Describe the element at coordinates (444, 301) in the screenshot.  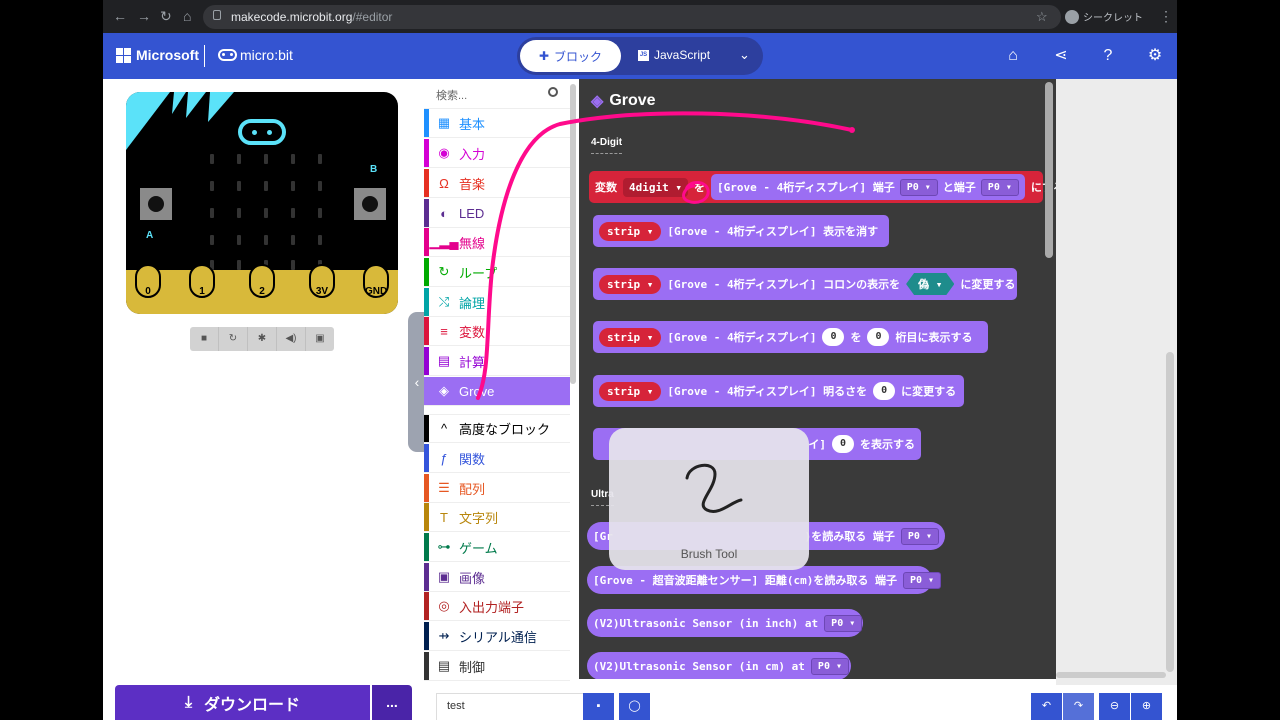
I see `shuffle-icon: ⤭` at that location.